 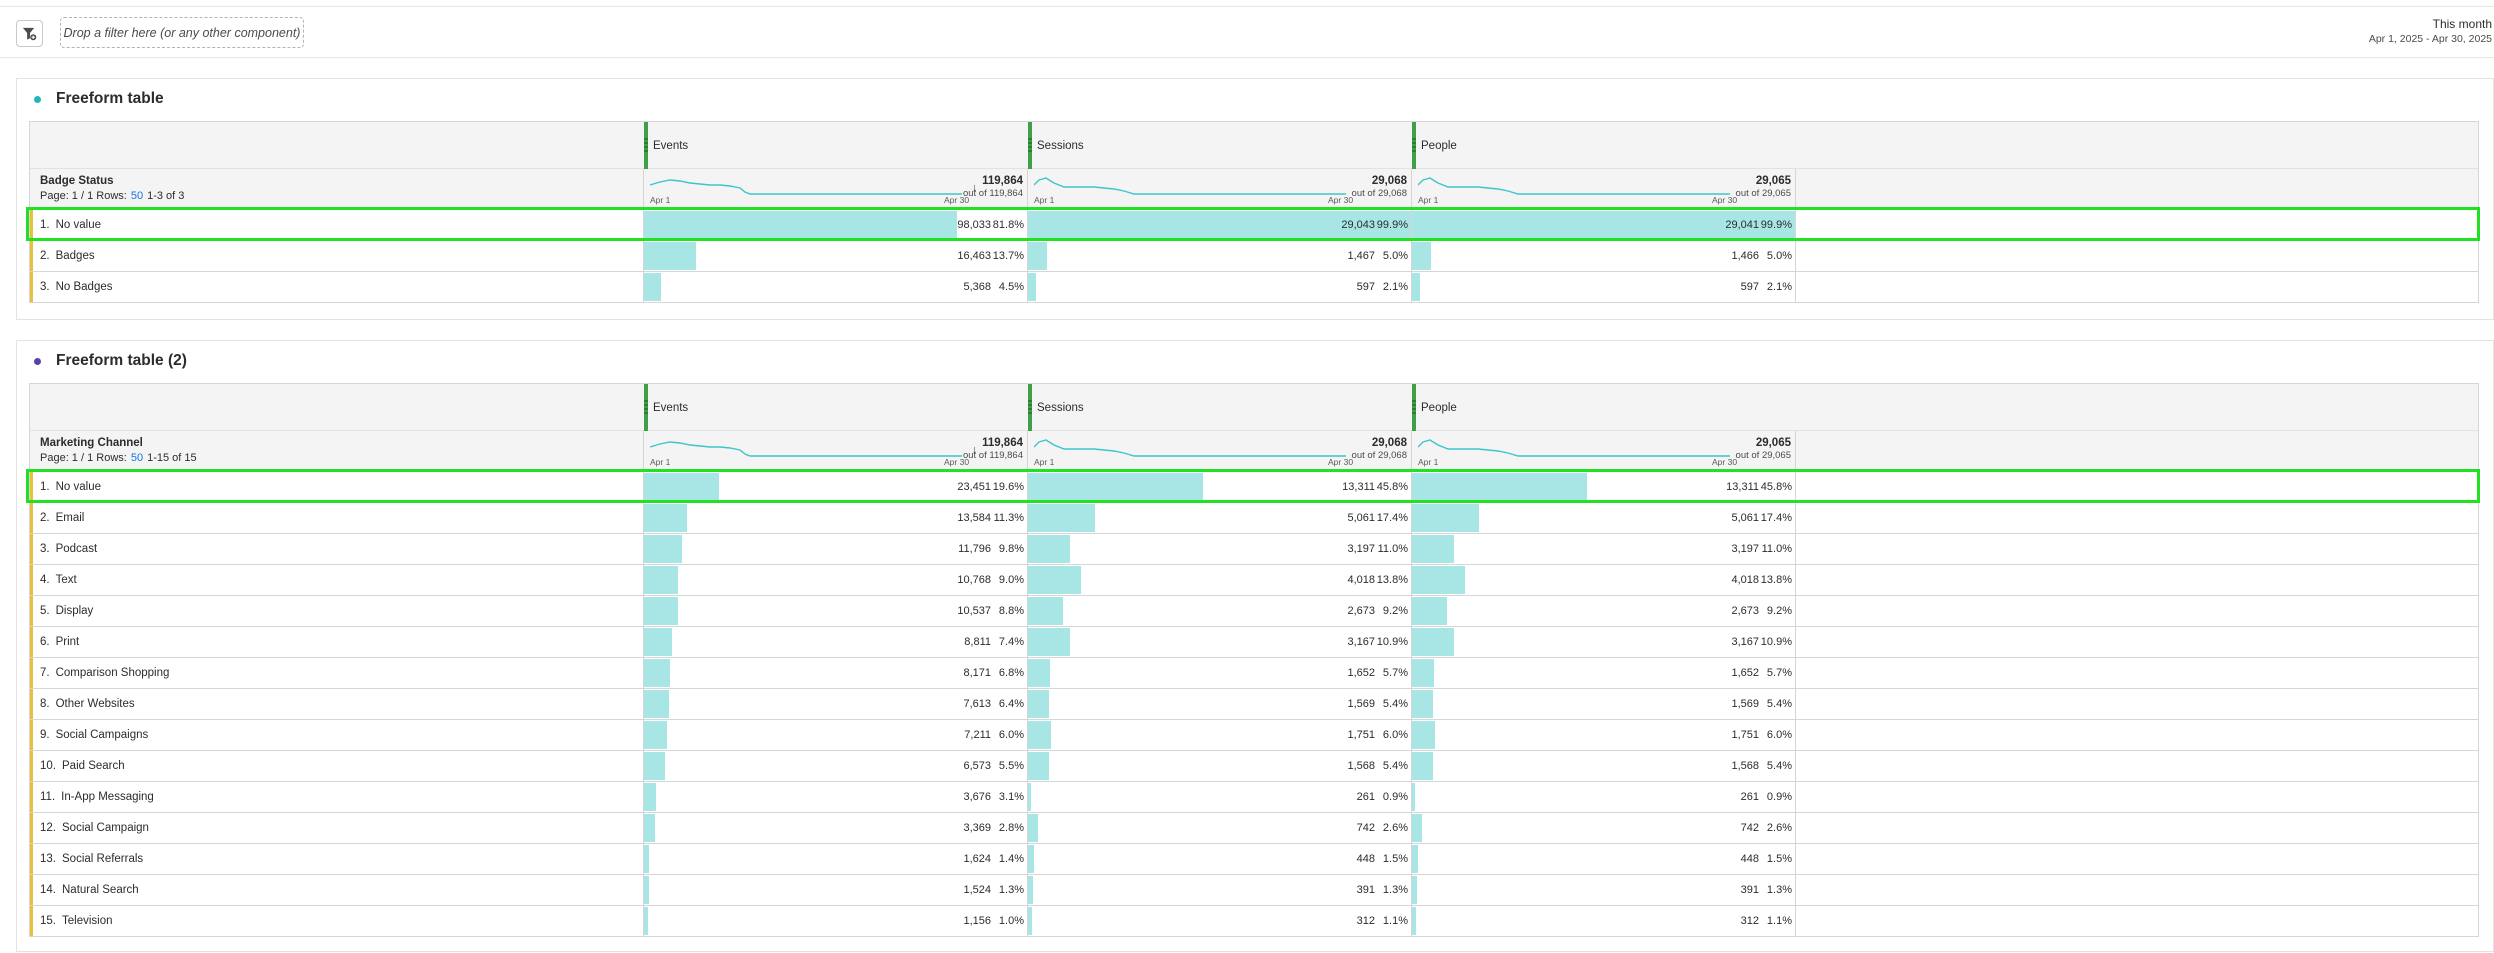 What do you see at coordinates (337, 549) in the screenshot?
I see `row-dimension-item: 3. Podcast` at bounding box center [337, 549].